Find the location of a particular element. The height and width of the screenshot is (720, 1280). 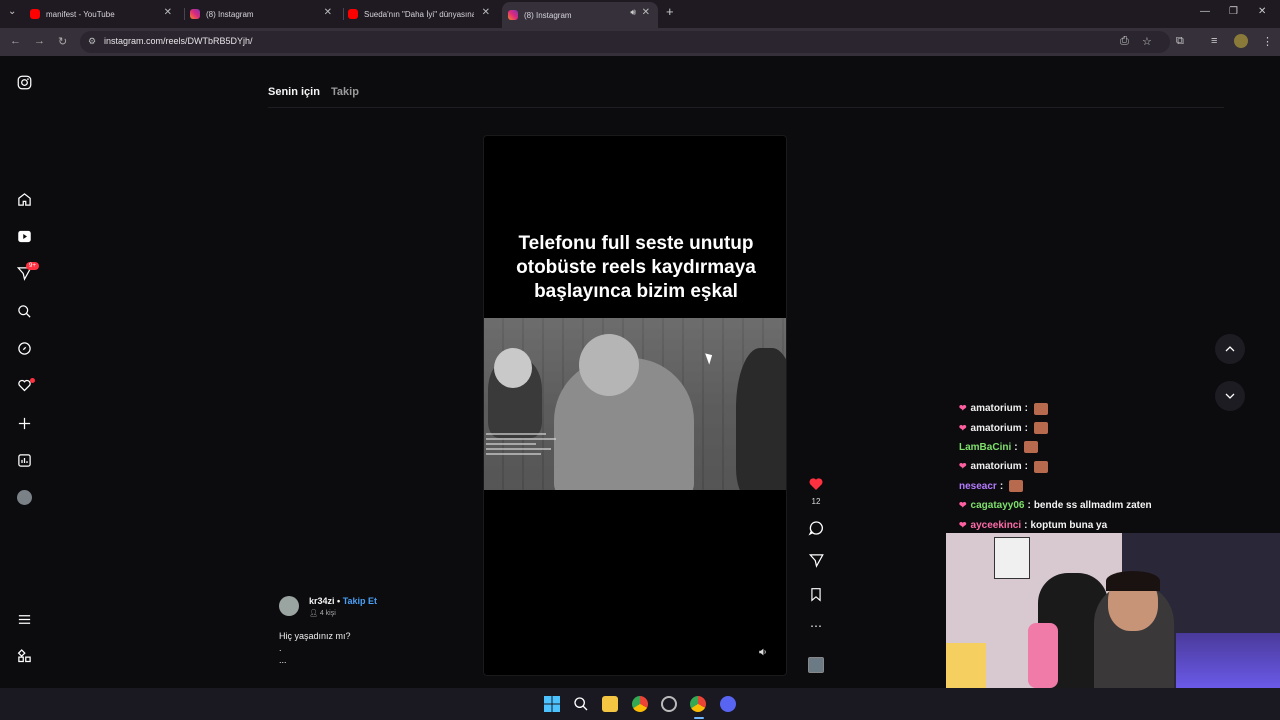

chat-message: ❤︎ ayceekinci: koptum buna ya is located at coordinates (1089, 524).